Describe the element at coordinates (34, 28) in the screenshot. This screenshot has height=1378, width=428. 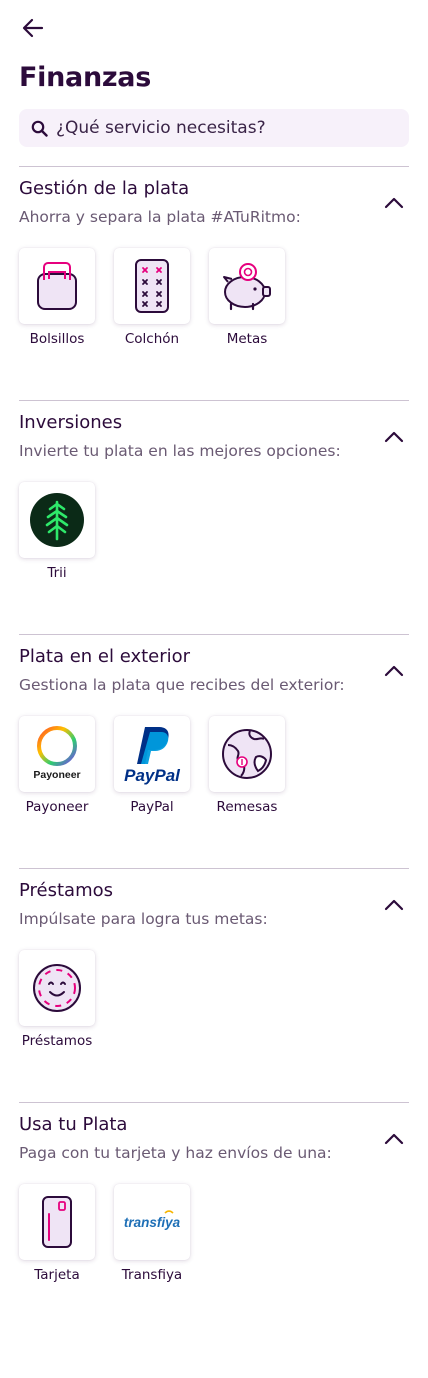
I see `back-arrow-icon` at that location.